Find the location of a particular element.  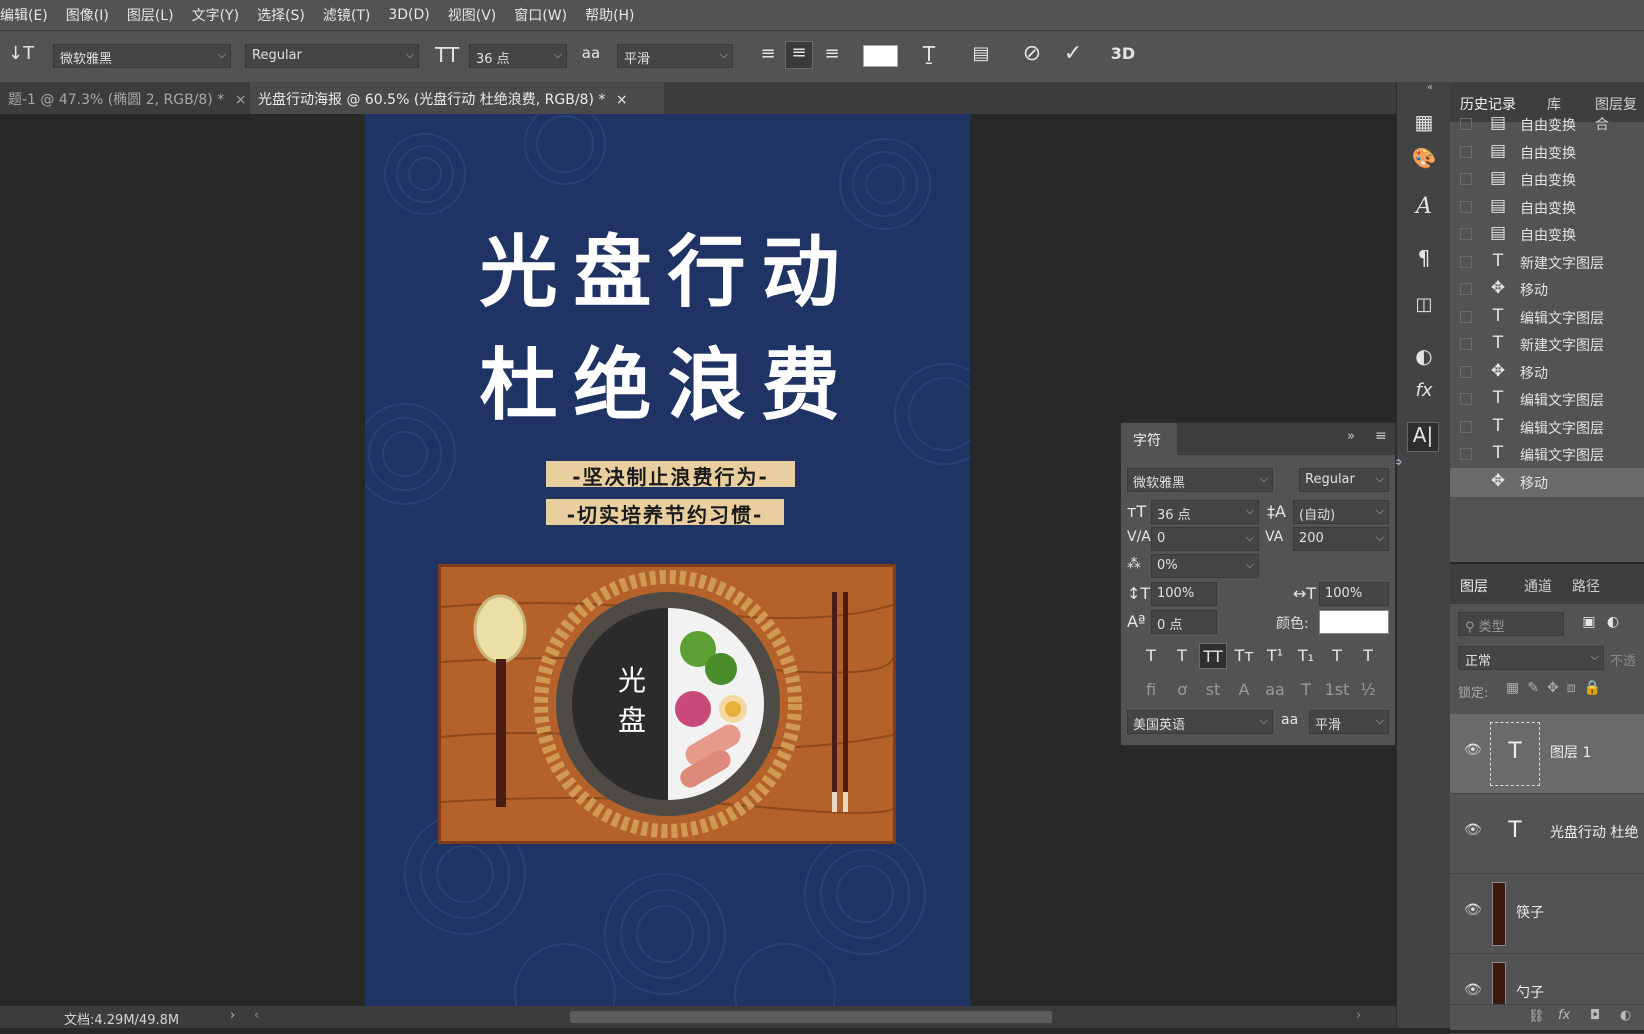

type-style-button-3: Tт is located at coordinates (1244, 656).